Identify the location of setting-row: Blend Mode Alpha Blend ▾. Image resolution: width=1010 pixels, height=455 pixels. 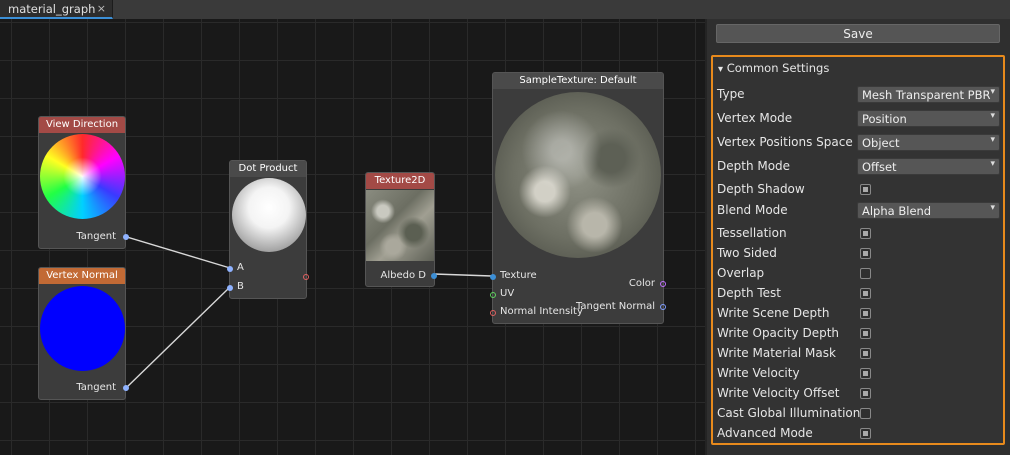
(859, 211).